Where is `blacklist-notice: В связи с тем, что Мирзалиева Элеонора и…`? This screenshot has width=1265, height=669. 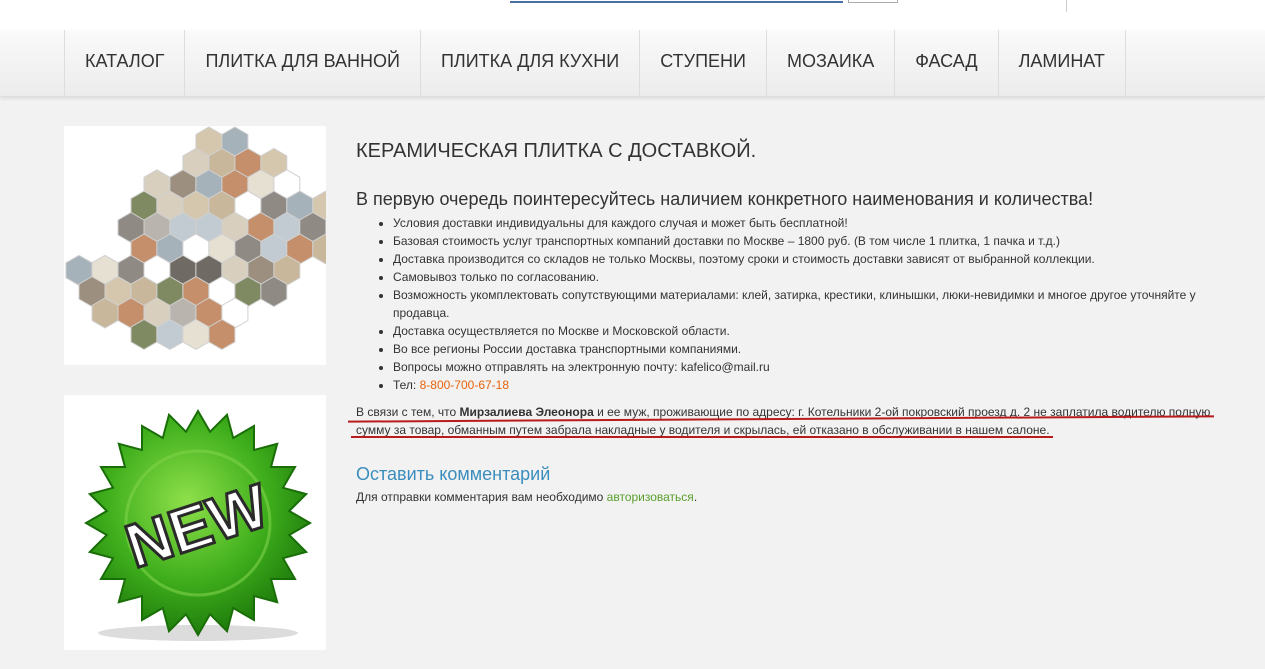 blacklist-notice: В связи с тем, что Мирзалиева Элеонора и… is located at coordinates (783, 421).